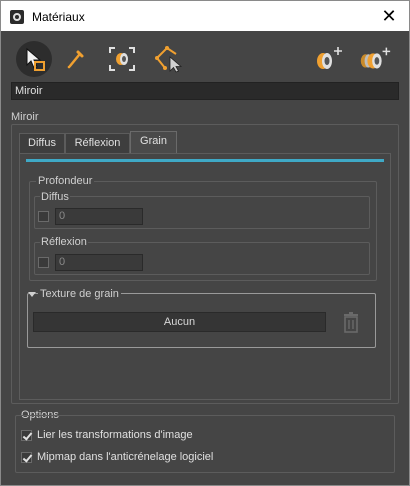 The image size is (410, 486). What do you see at coordinates (26, 457) in the screenshot?
I see `mipmap-checkbox` at bounding box center [26, 457].